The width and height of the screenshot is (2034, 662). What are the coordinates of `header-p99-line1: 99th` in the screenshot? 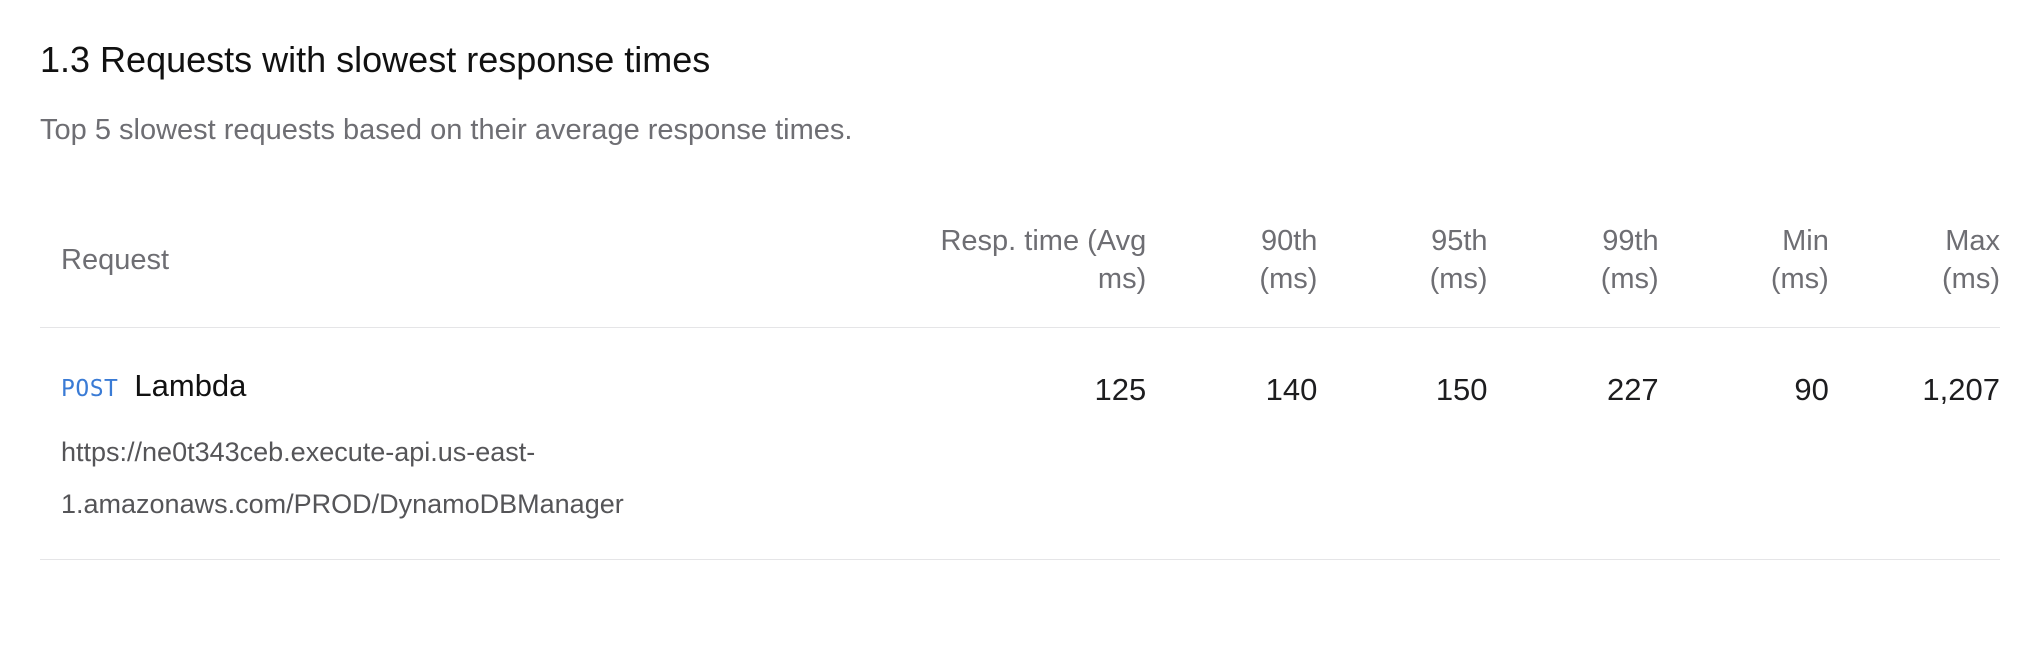 It's located at (1630, 241).